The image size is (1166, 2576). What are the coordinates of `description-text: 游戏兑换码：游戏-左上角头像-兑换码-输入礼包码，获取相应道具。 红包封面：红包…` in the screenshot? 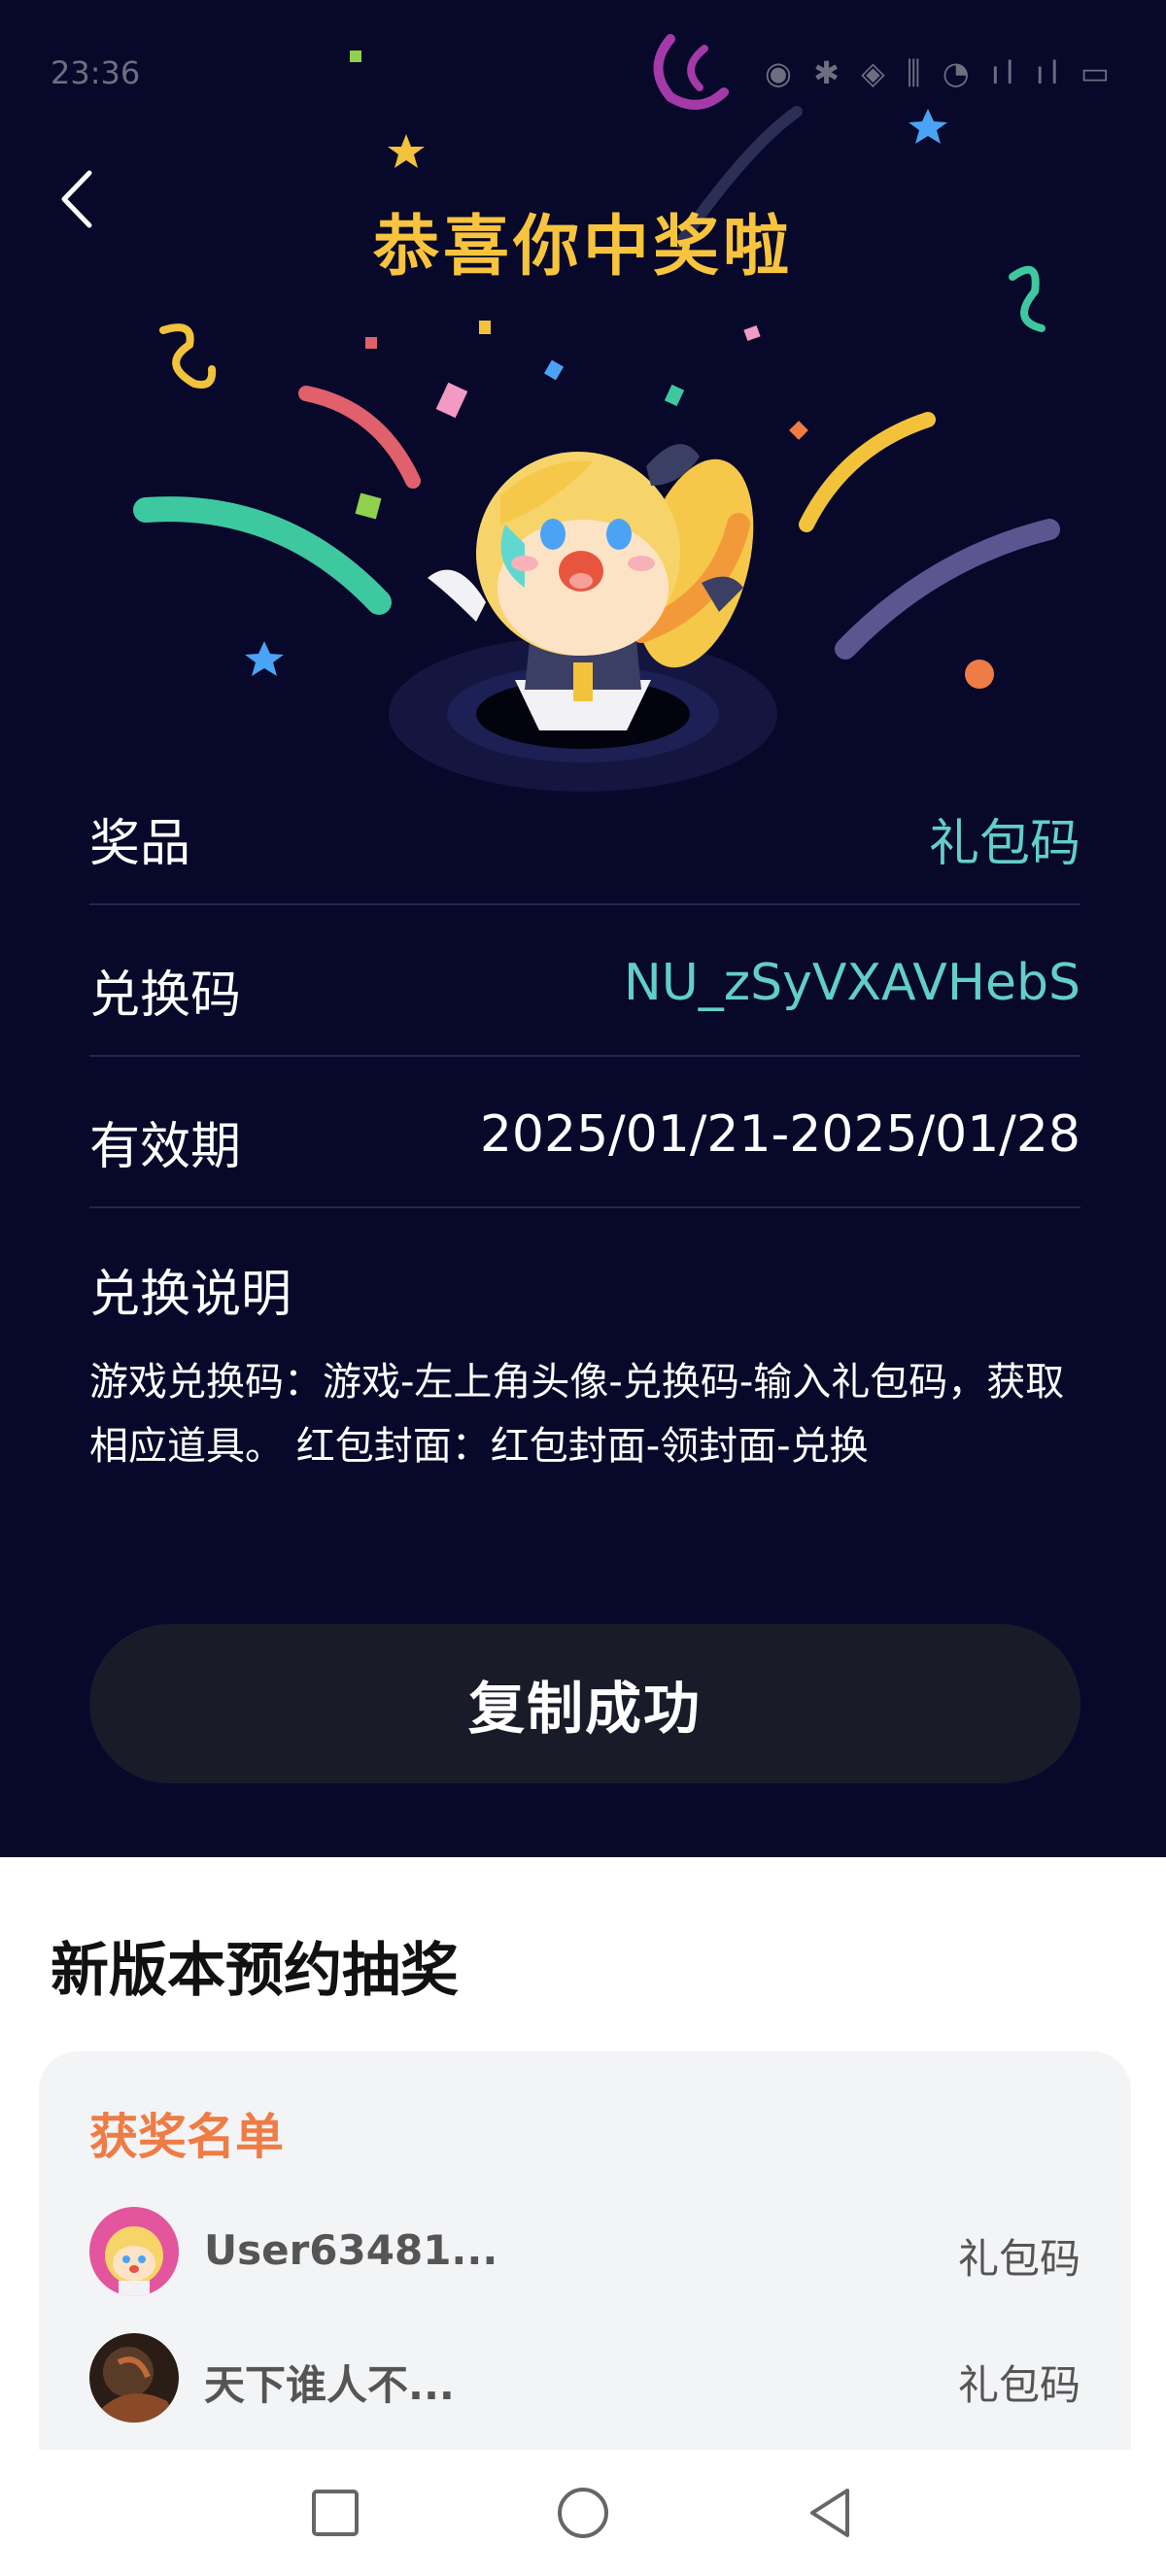 It's located at (577, 1414).